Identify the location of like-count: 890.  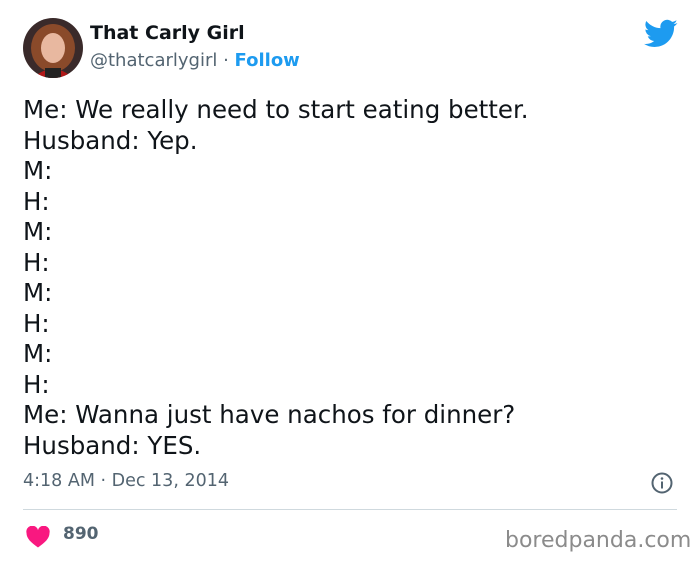
(81, 534).